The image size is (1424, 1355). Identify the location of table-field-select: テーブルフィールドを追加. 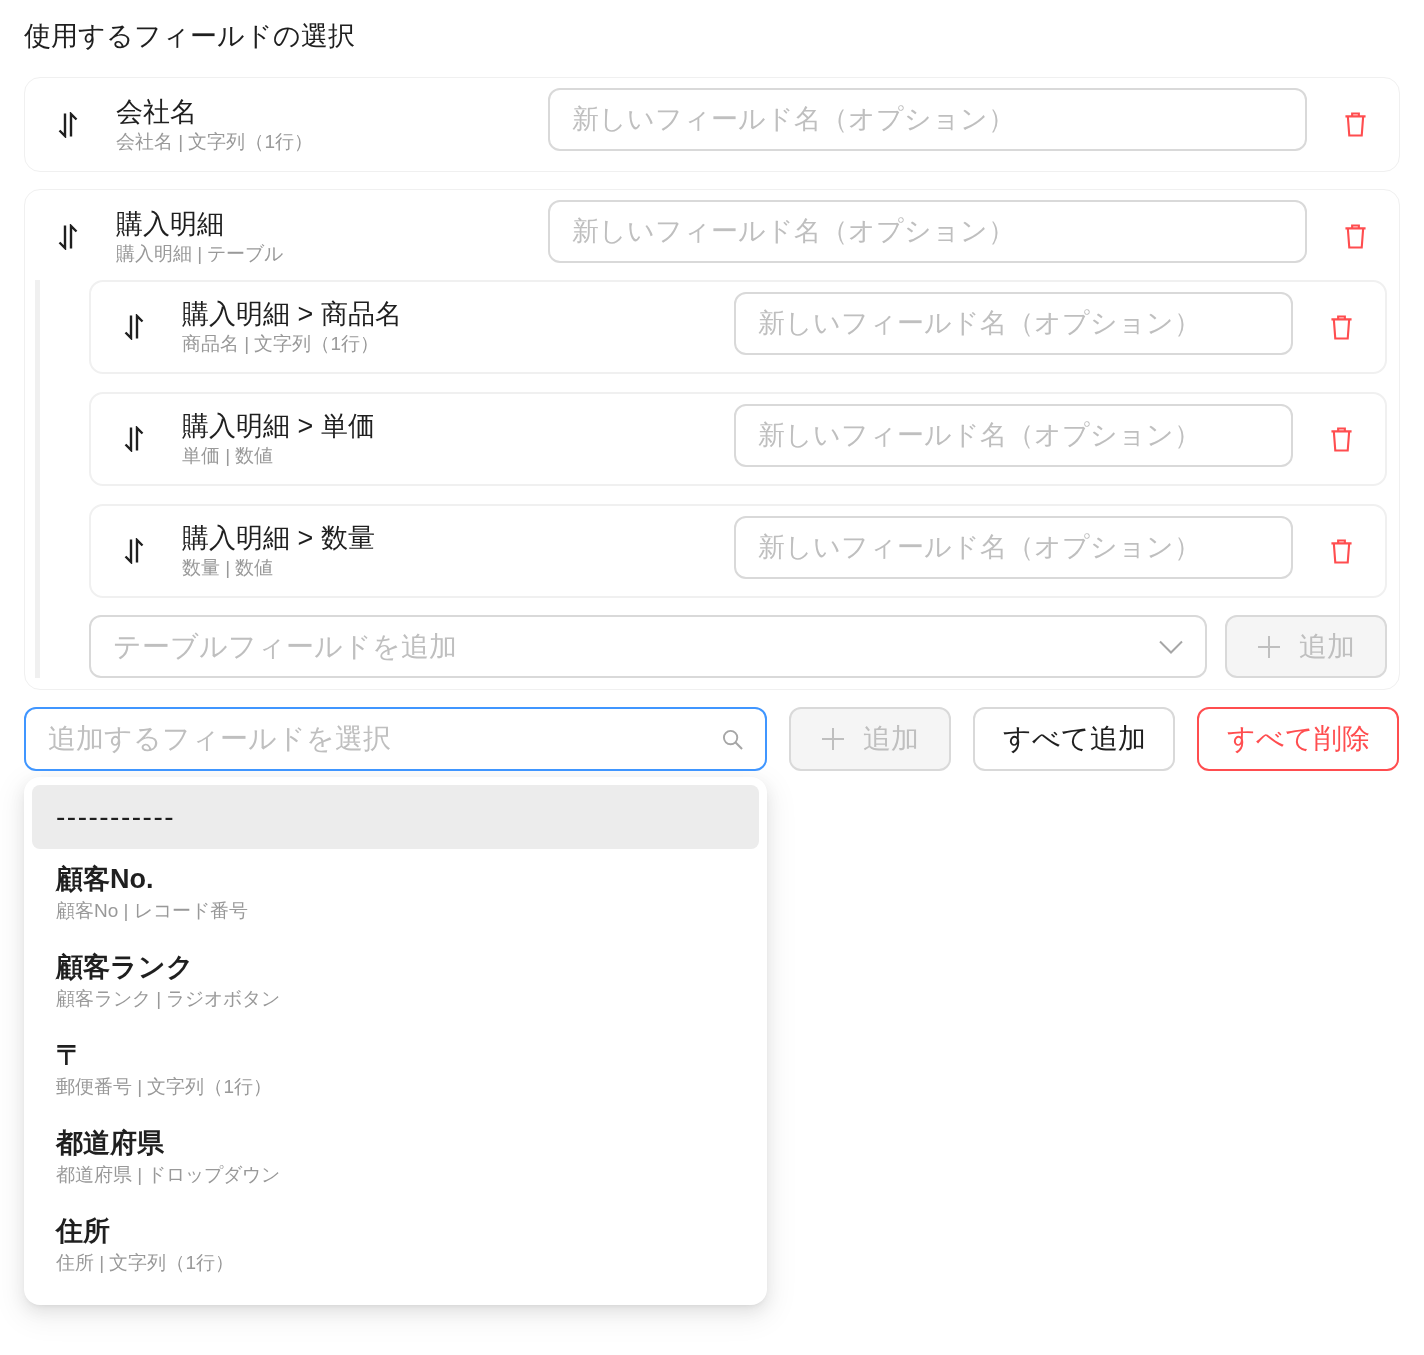
(648, 646).